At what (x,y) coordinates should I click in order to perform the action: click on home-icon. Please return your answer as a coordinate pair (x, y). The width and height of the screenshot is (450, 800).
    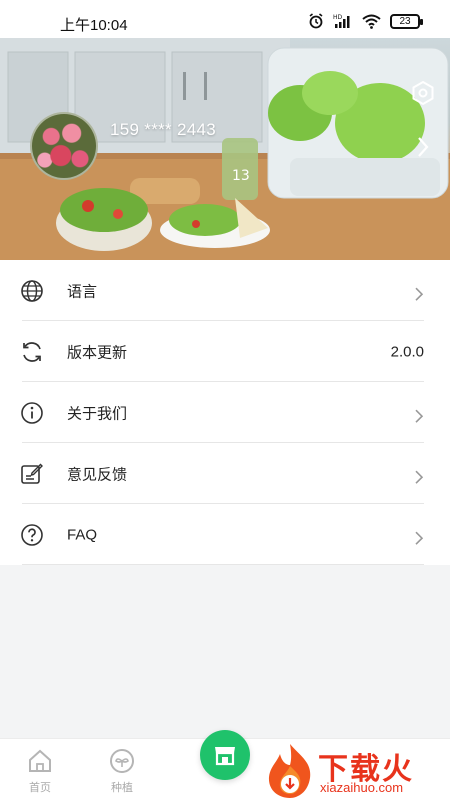
    Looking at the image, I should click on (40, 760).